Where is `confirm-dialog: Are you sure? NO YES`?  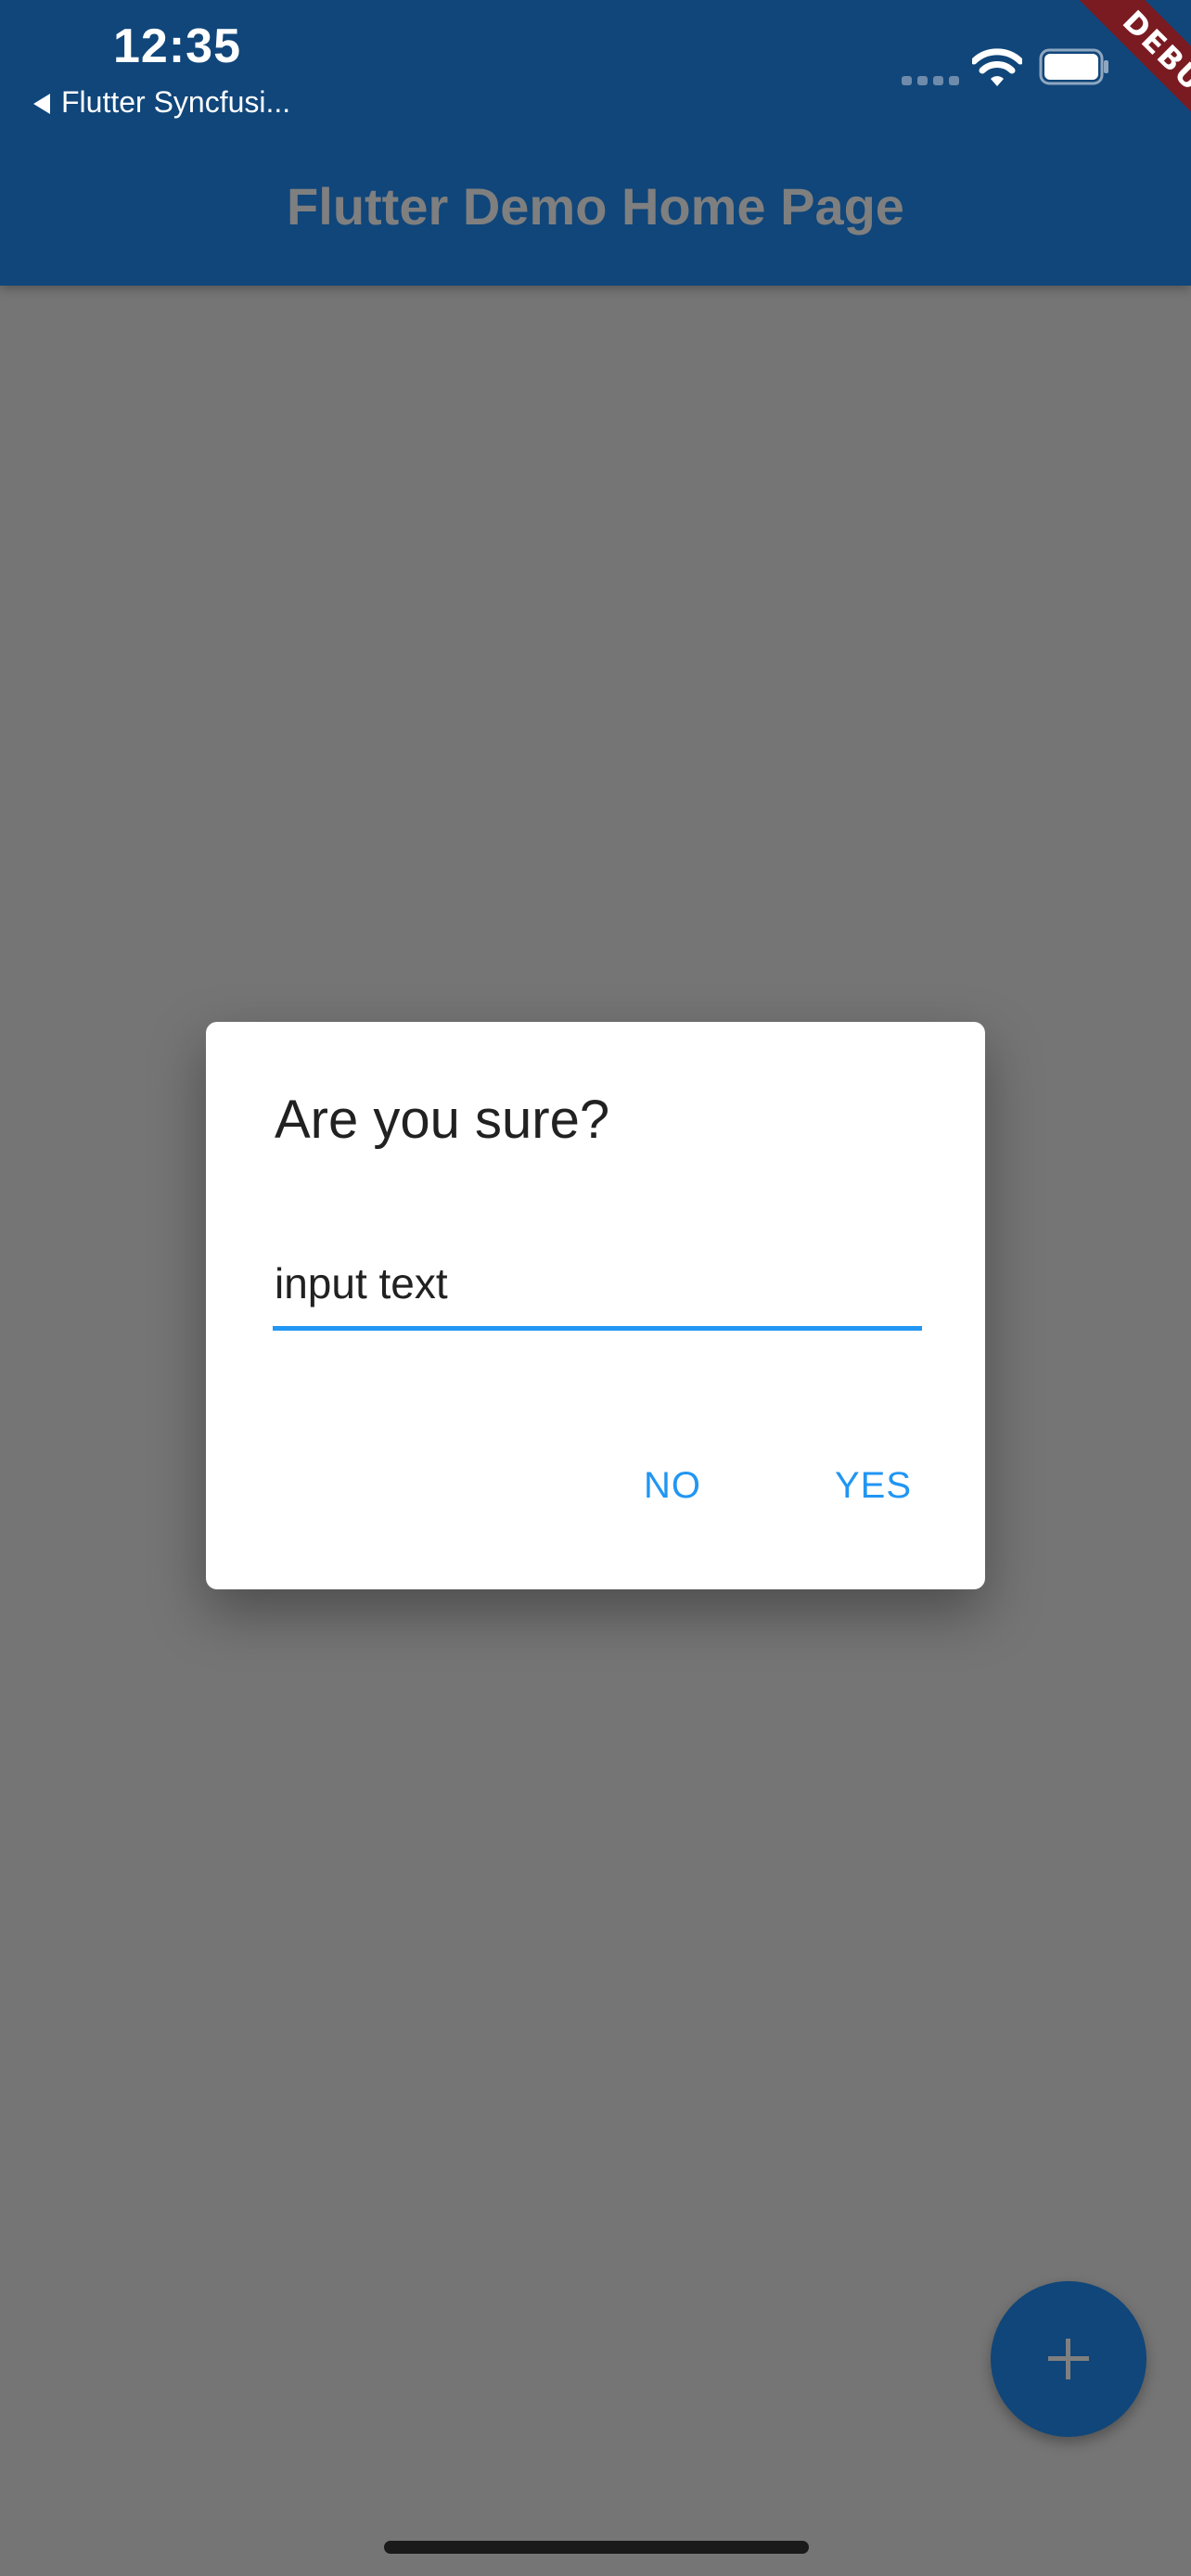 confirm-dialog: Are you sure? NO YES is located at coordinates (595, 1305).